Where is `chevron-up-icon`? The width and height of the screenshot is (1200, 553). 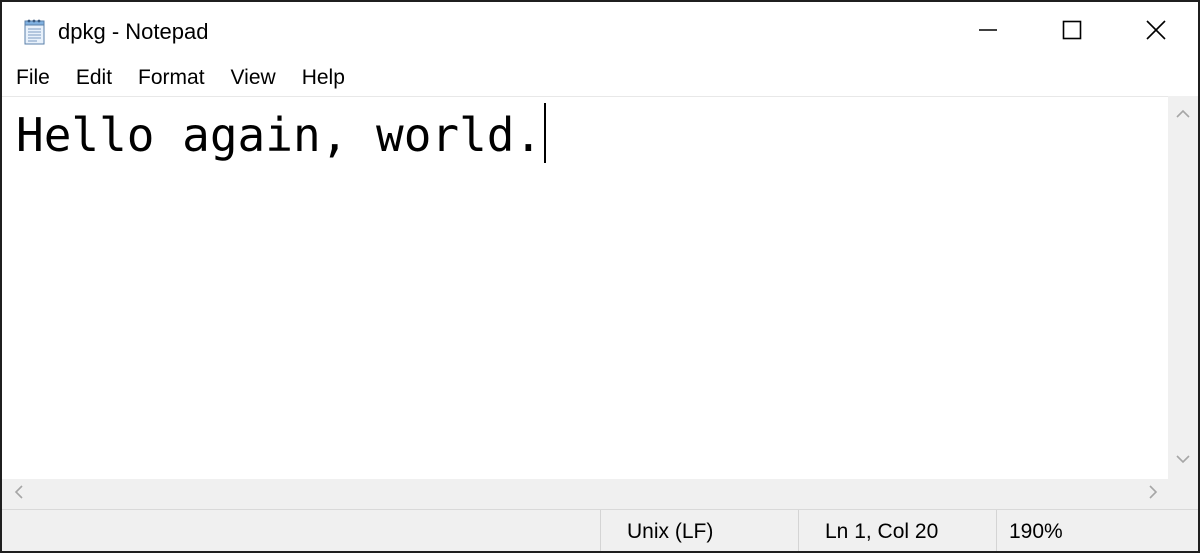 chevron-up-icon is located at coordinates (1183, 115).